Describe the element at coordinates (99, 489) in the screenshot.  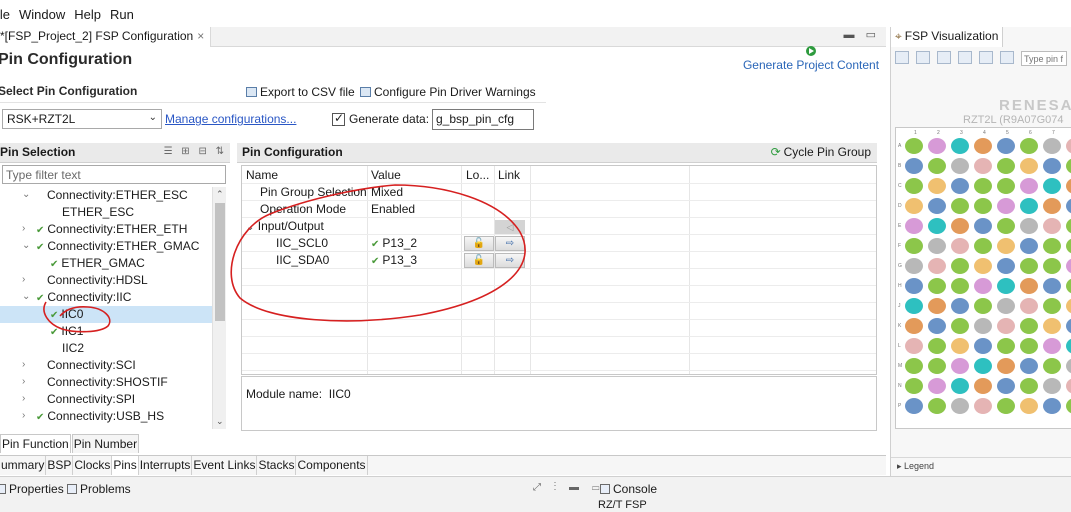
I see `tab-problems: Problems` at that location.